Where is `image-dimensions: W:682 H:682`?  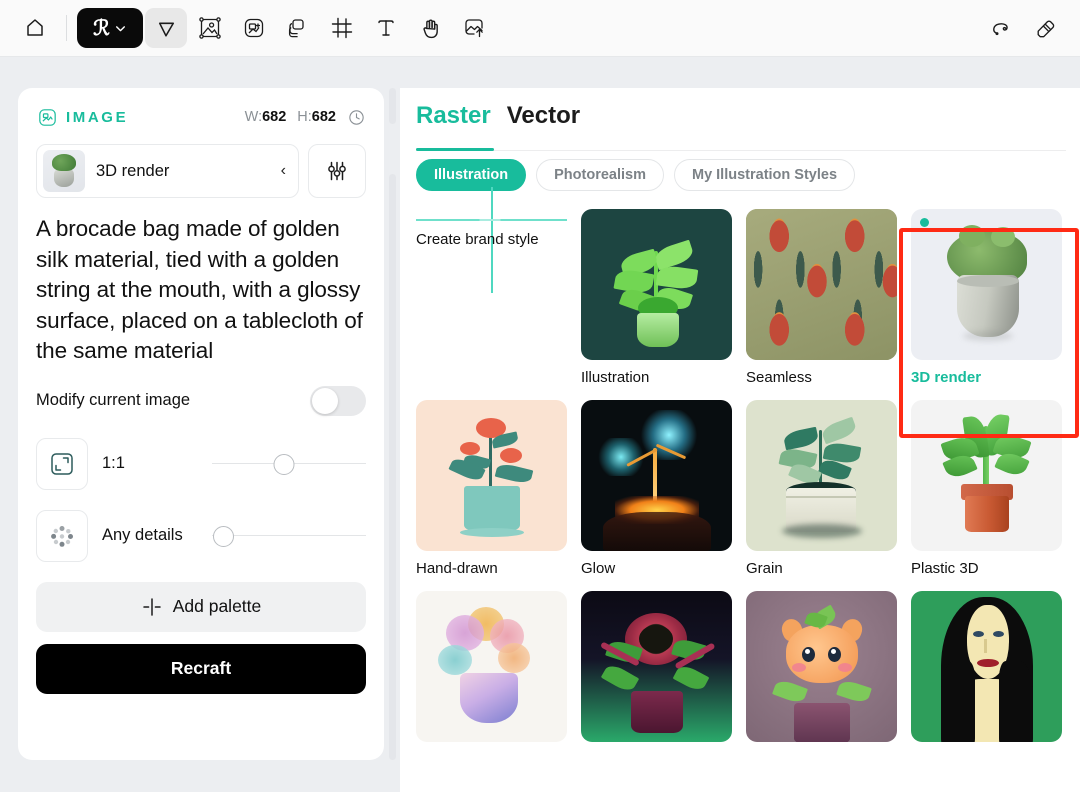 image-dimensions: W:682 H:682 is located at coordinates (305, 117).